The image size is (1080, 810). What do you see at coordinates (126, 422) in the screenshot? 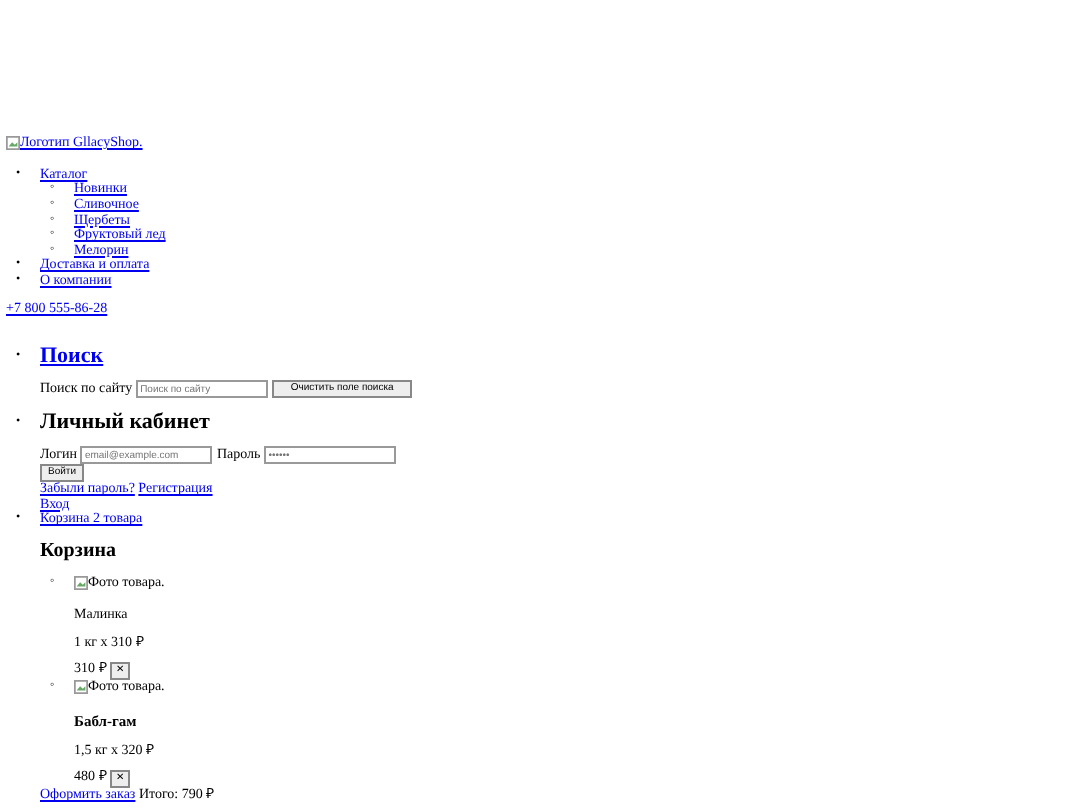
I see `account-heading: Личный кабинет` at bounding box center [126, 422].